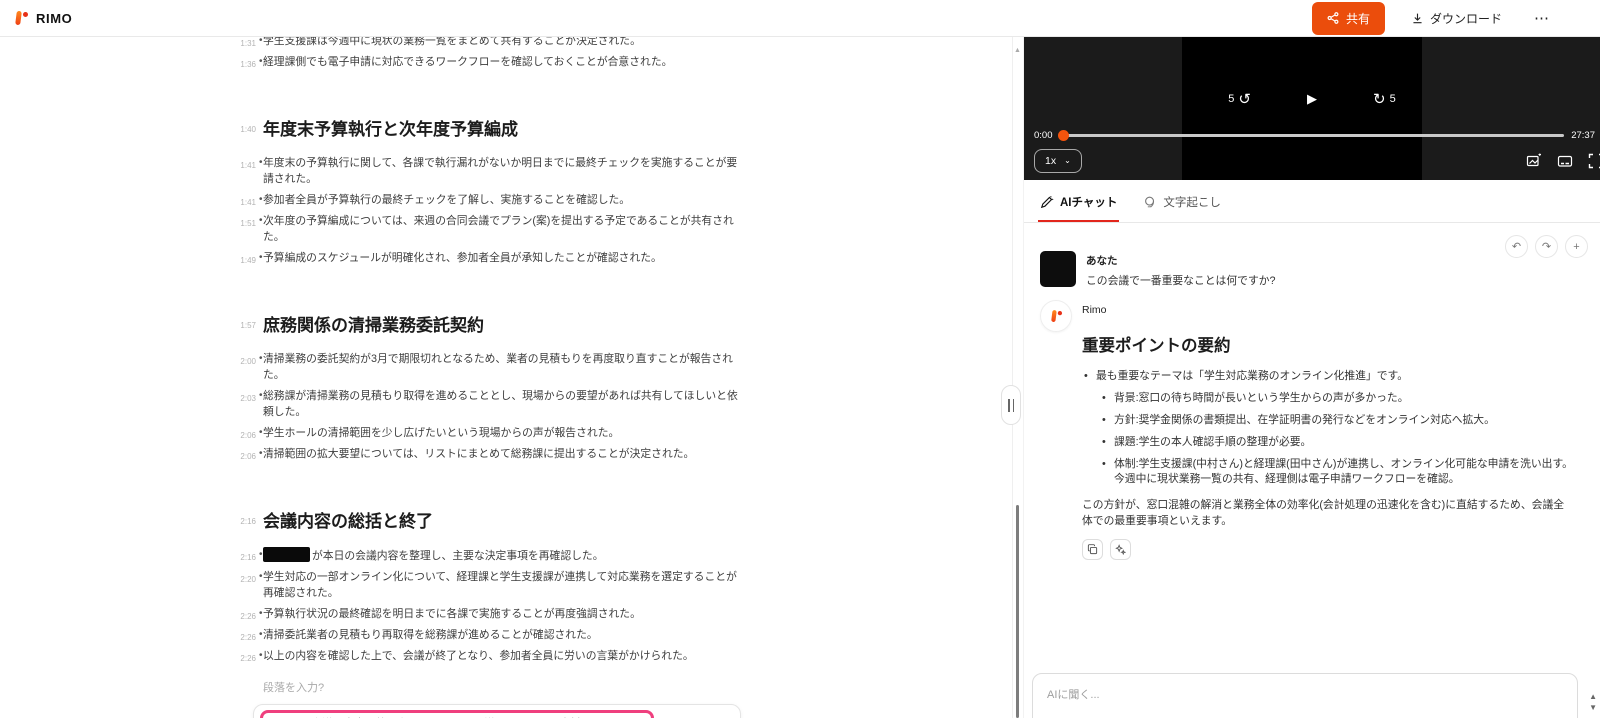 The image size is (1600, 718). I want to click on bullet-text: 参加者全員が予算執行の最終チェックを了解し、実施することを確認した。, so click(446, 200).